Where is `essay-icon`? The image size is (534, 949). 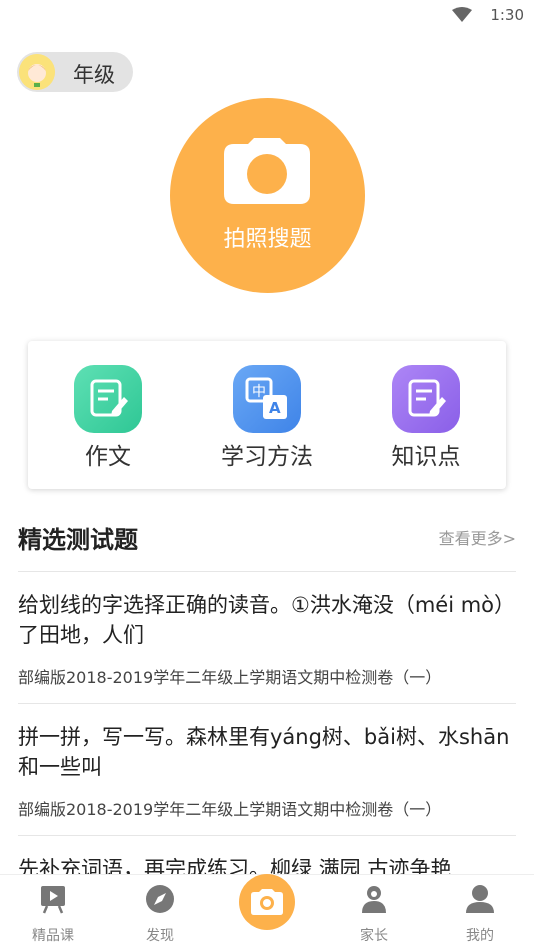 essay-icon is located at coordinates (108, 399).